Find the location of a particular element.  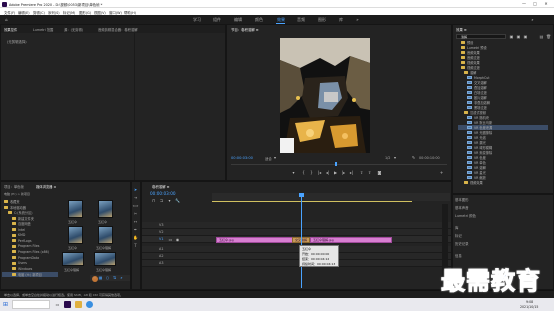

tab-media-browser: 媒体浏览器 ≡ is located at coordinates (46, 186).